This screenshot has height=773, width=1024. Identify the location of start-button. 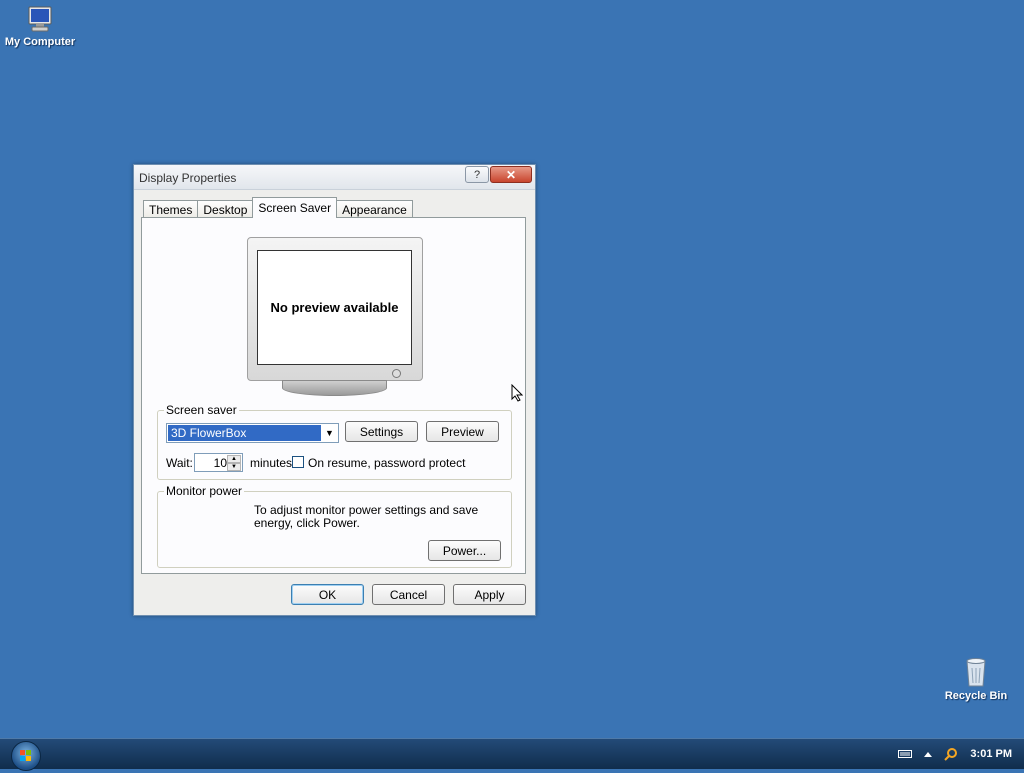
(26, 756).